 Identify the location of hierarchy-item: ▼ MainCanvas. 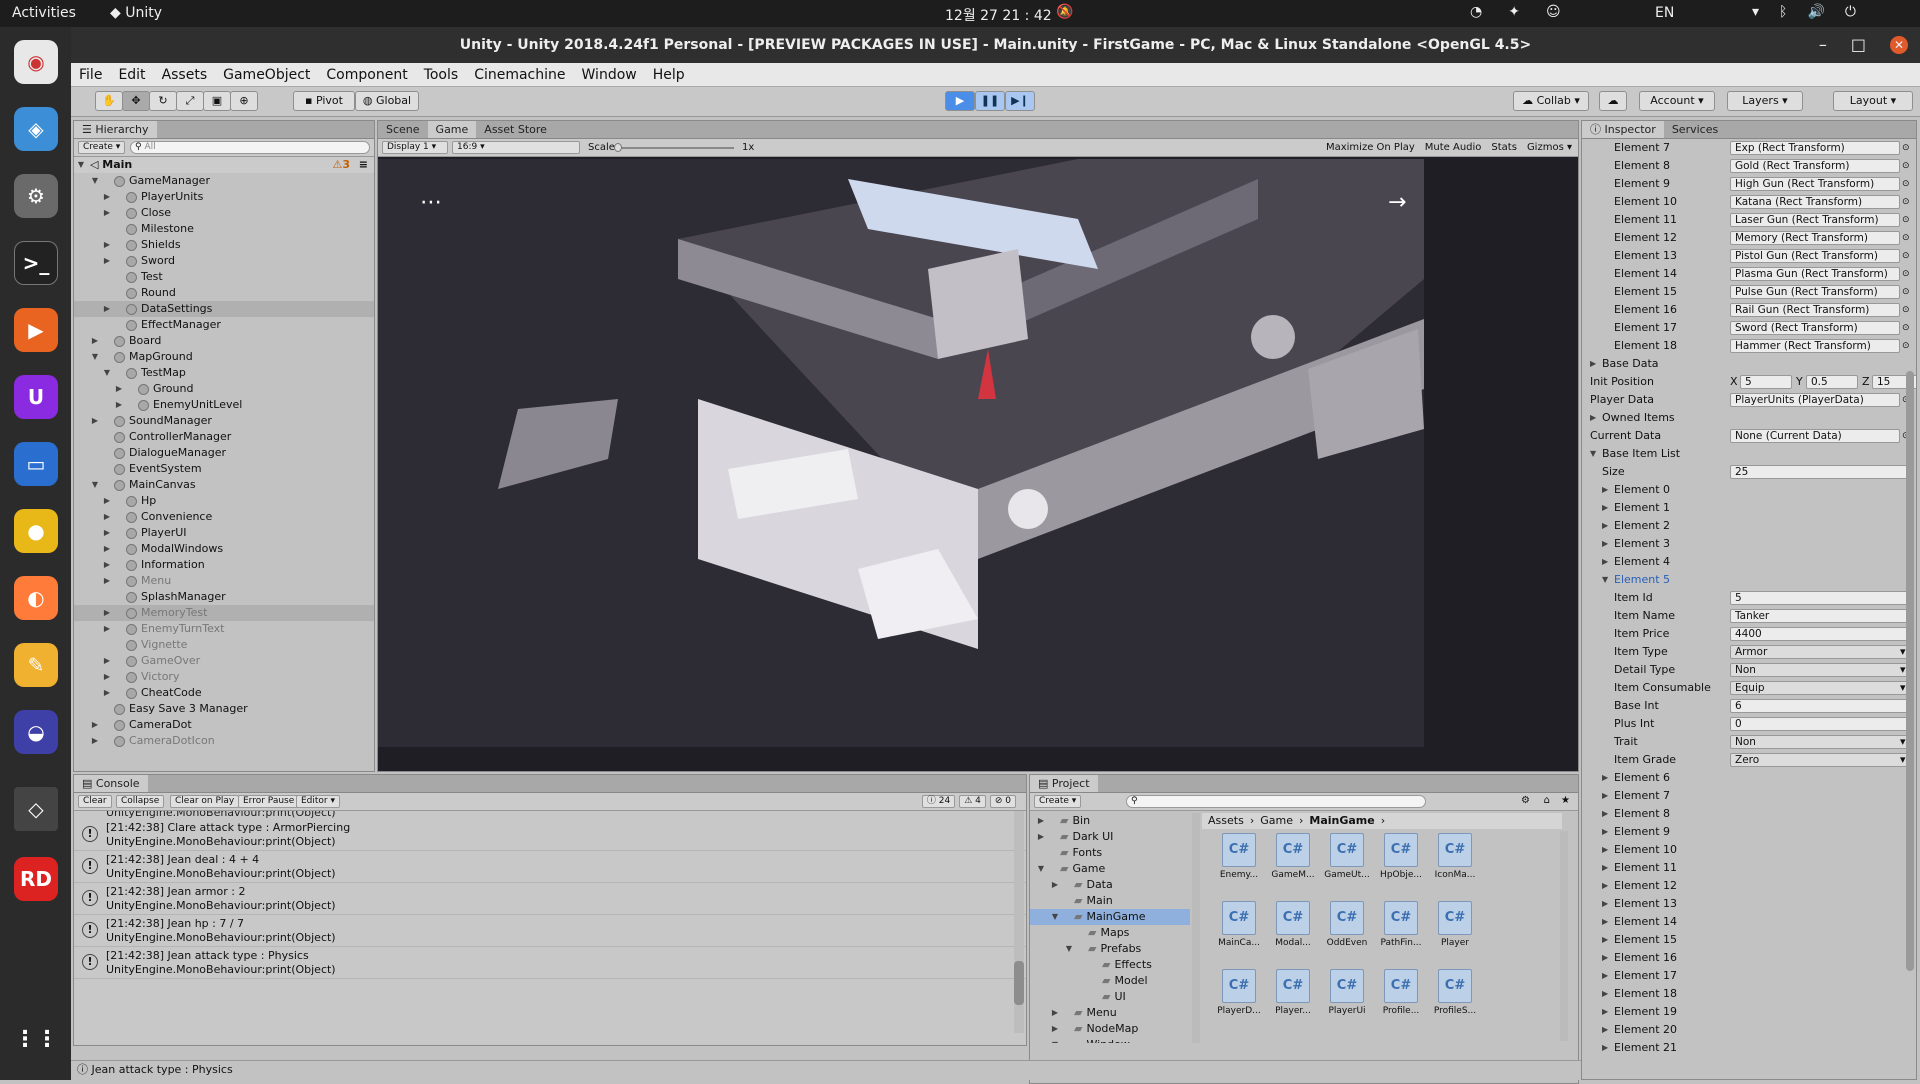
(224, 485).